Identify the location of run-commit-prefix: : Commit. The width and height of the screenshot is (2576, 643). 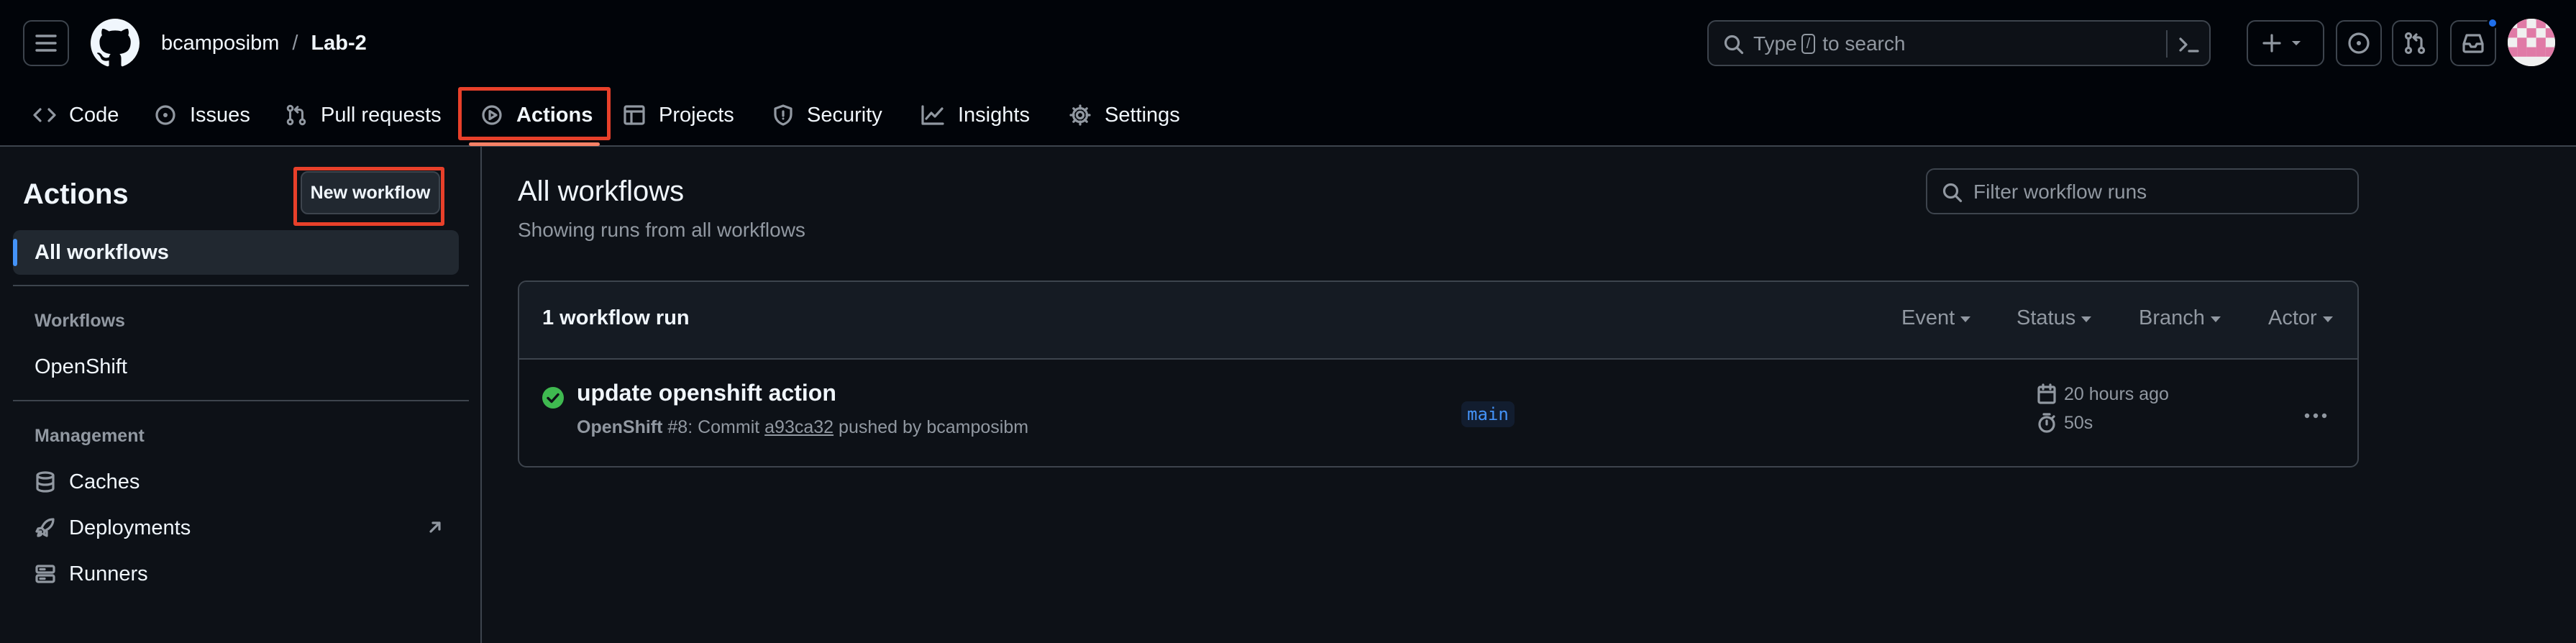
(724, 427).